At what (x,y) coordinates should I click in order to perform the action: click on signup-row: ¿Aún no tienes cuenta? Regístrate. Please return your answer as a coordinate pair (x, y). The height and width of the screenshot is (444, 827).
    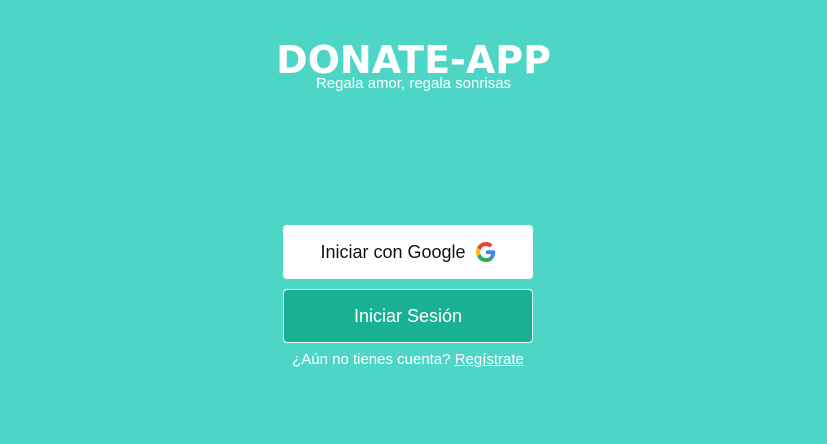
    Looking at the image, I should click on (408, 359).